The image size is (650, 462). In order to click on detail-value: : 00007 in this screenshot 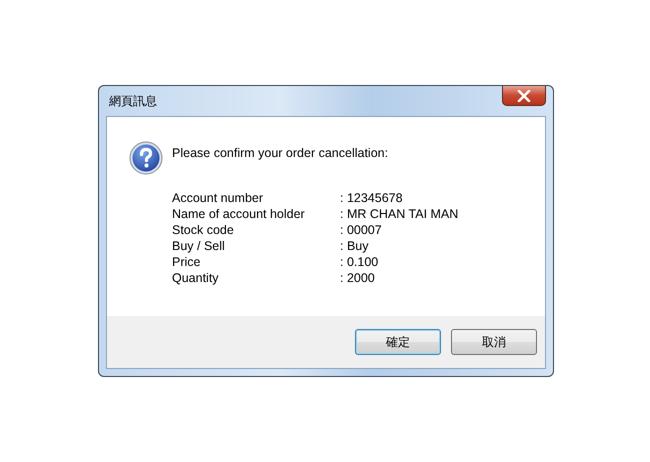, I will do `click(361, 230)`.